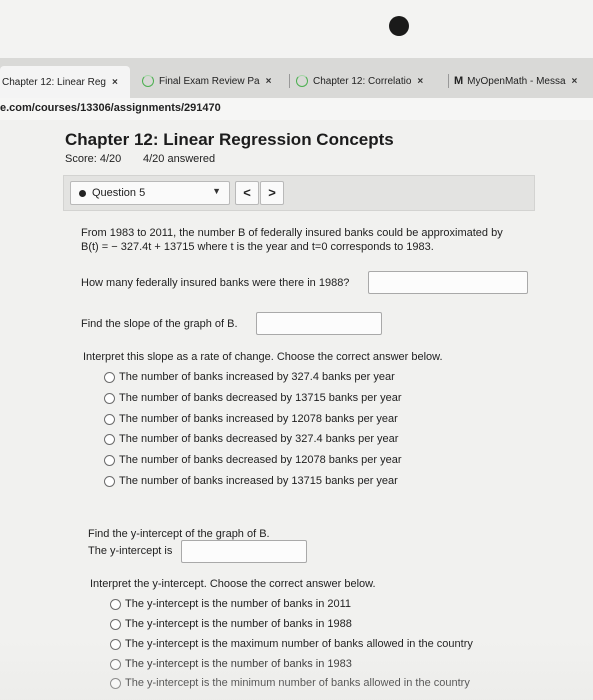  I want to click on chevron-down-icon: ▼, so click(216, 191).